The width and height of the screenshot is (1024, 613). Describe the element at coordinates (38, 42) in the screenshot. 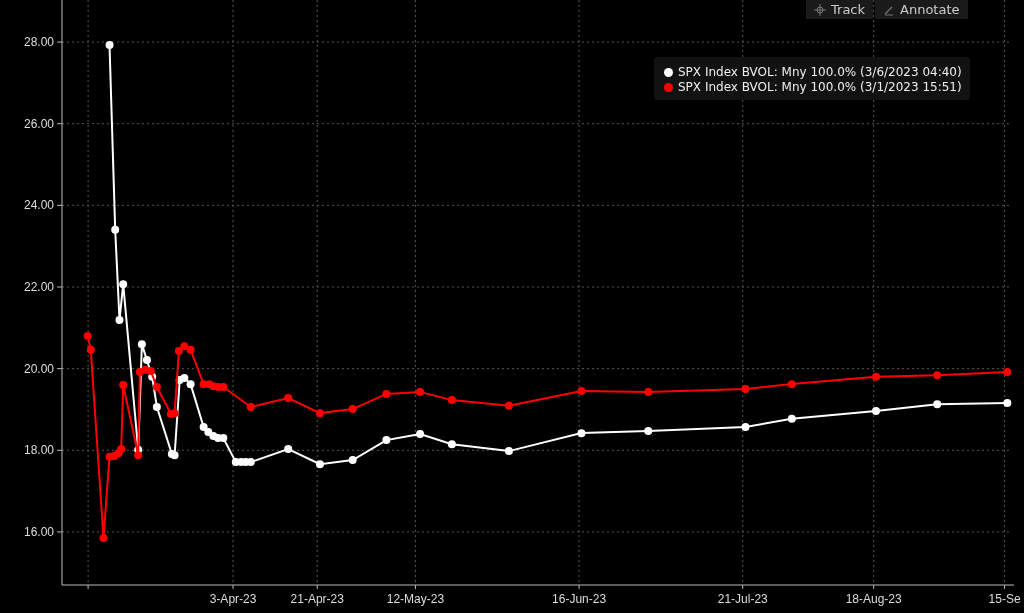

I see `y-axis-label: 28.00` at that location.